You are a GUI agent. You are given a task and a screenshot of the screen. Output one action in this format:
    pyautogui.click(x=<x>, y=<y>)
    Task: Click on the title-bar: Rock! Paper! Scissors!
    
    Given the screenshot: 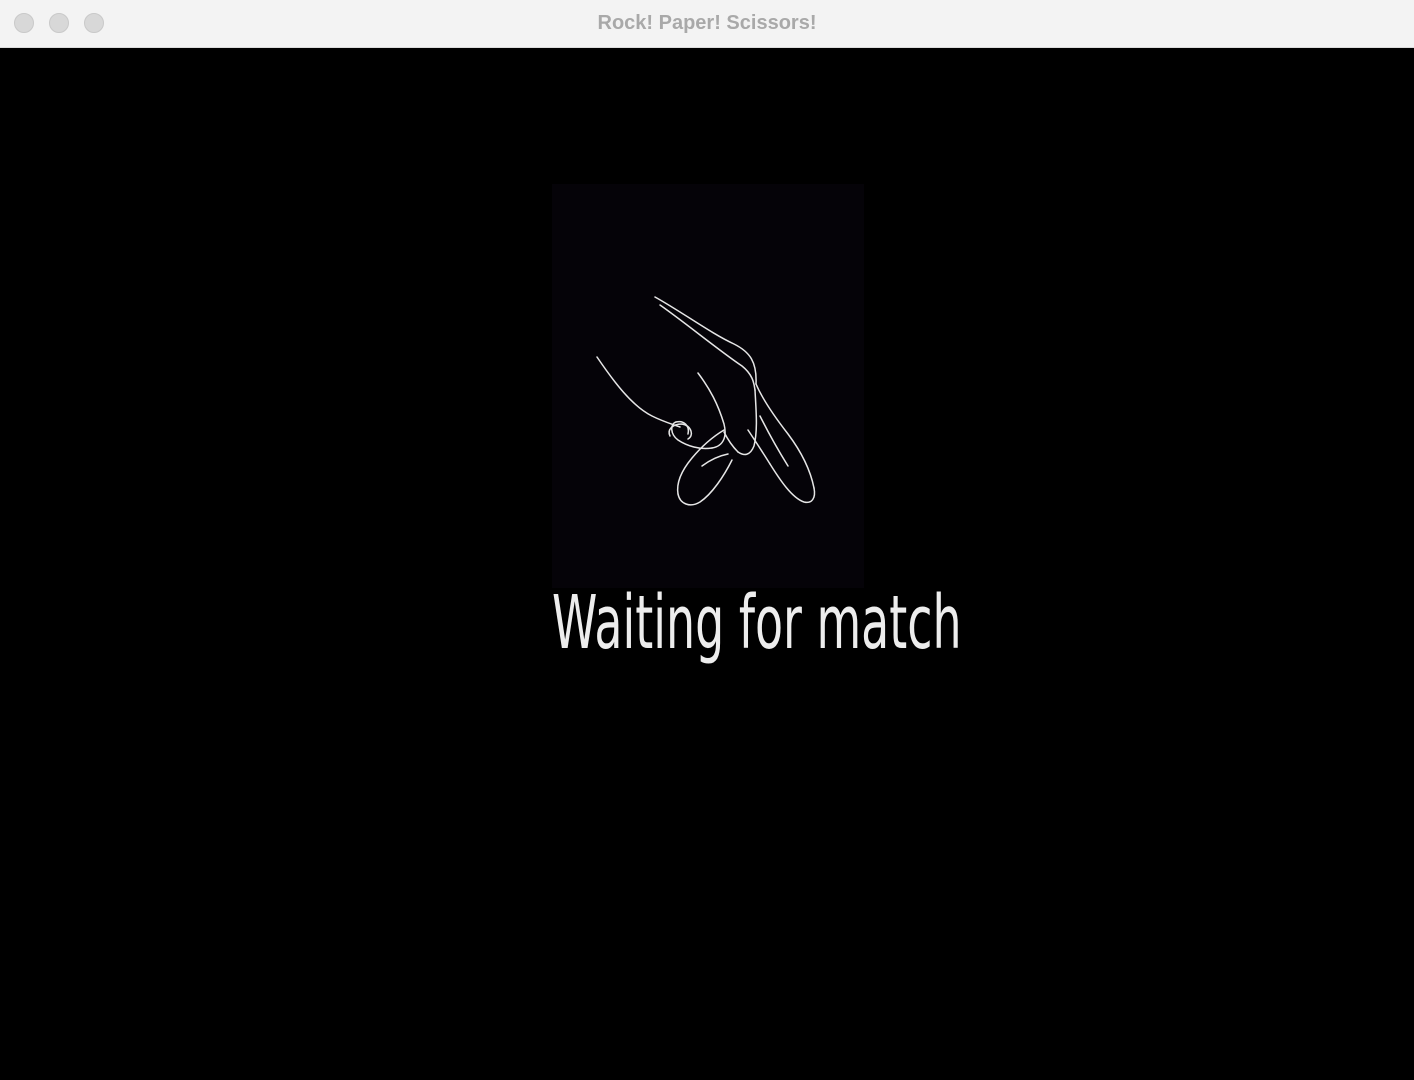 What is the action you would take?
    pyautogui.click(x=707, y=24)
    